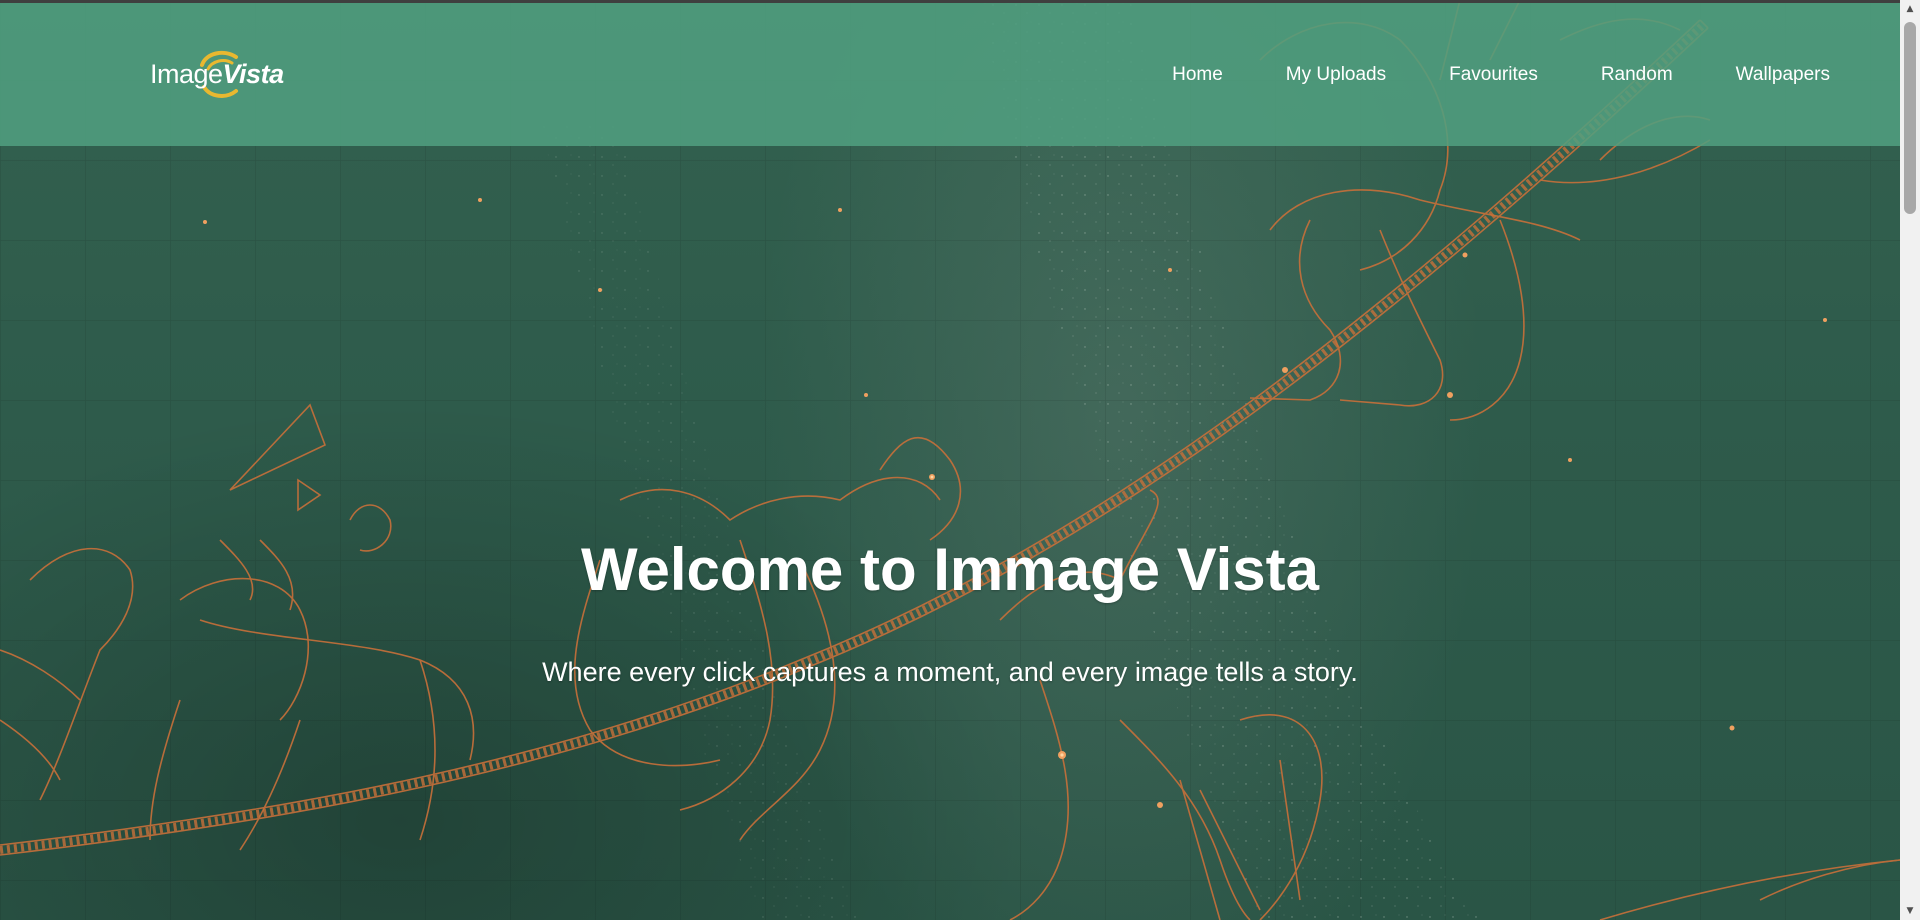  Describe the element at coordinates (1493, 75) in the screenshot. I see `nav-link-favourites: Favourites` at that location.